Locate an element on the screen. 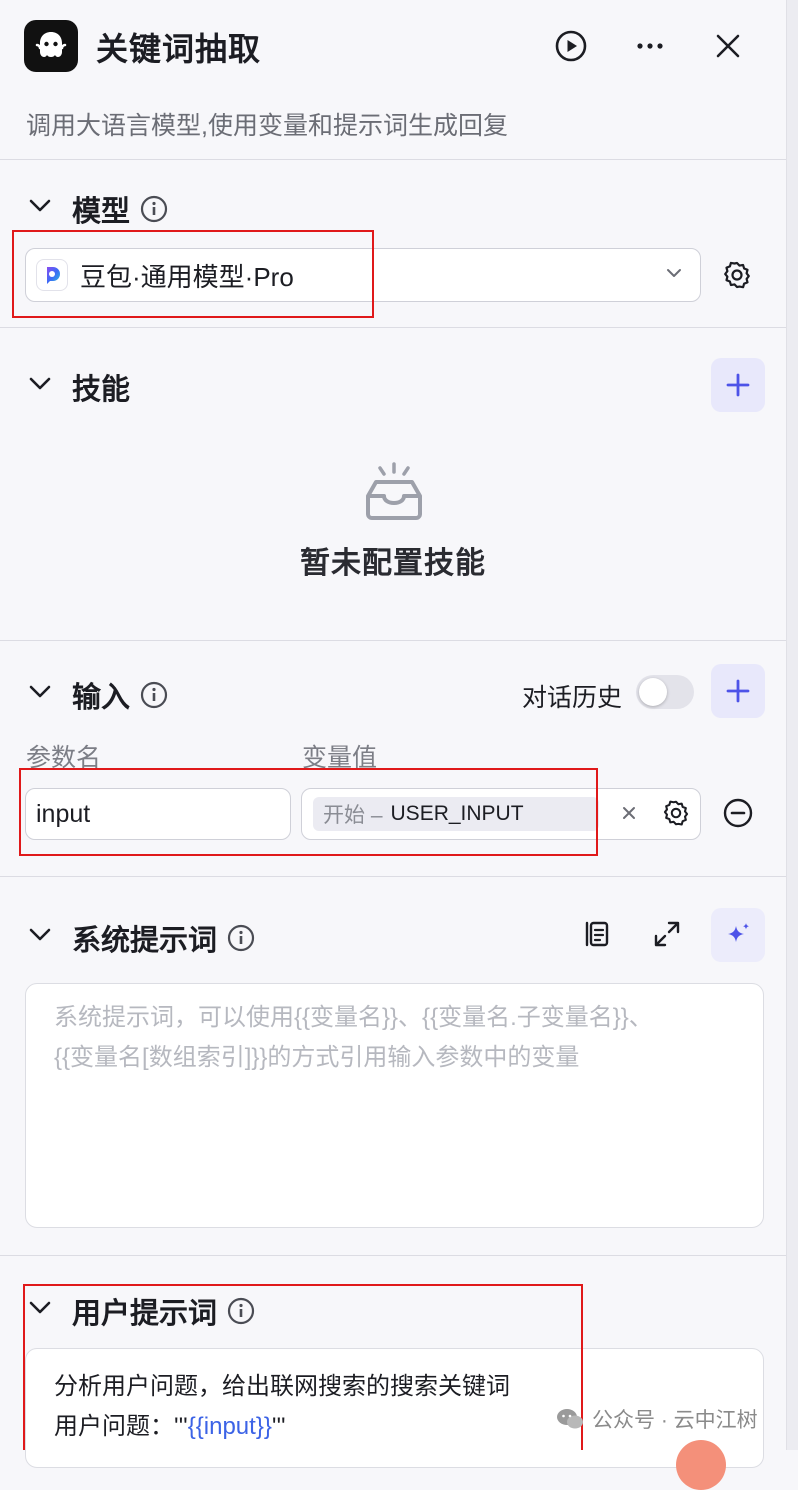  expand-button is located at coordinates (667, 934).